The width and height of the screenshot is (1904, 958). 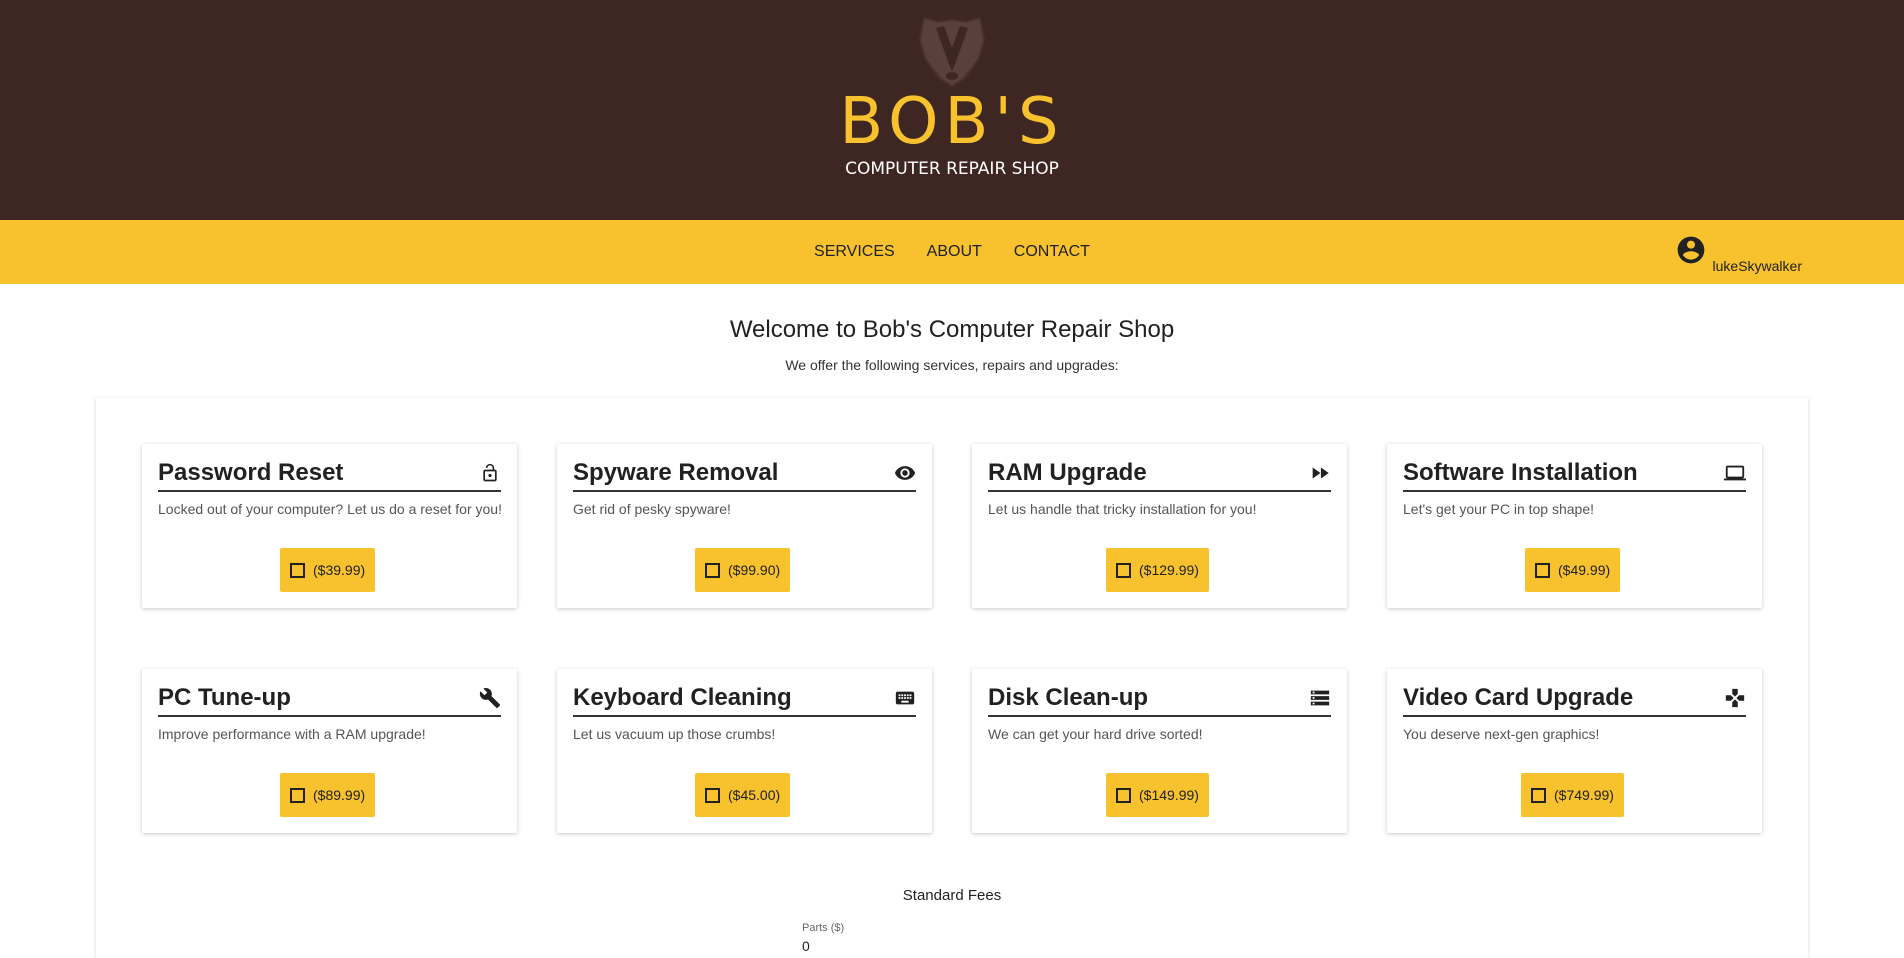 I want to click on badger-head-icon, so click(x=952, y=52).